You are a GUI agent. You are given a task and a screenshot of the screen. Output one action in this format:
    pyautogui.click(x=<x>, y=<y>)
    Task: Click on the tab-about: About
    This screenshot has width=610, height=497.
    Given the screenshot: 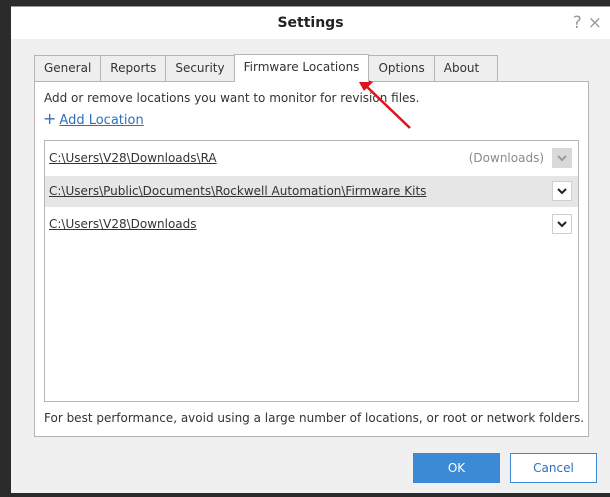 What is the action you would take?
    pyautogui.click(x=465, y=68)
    